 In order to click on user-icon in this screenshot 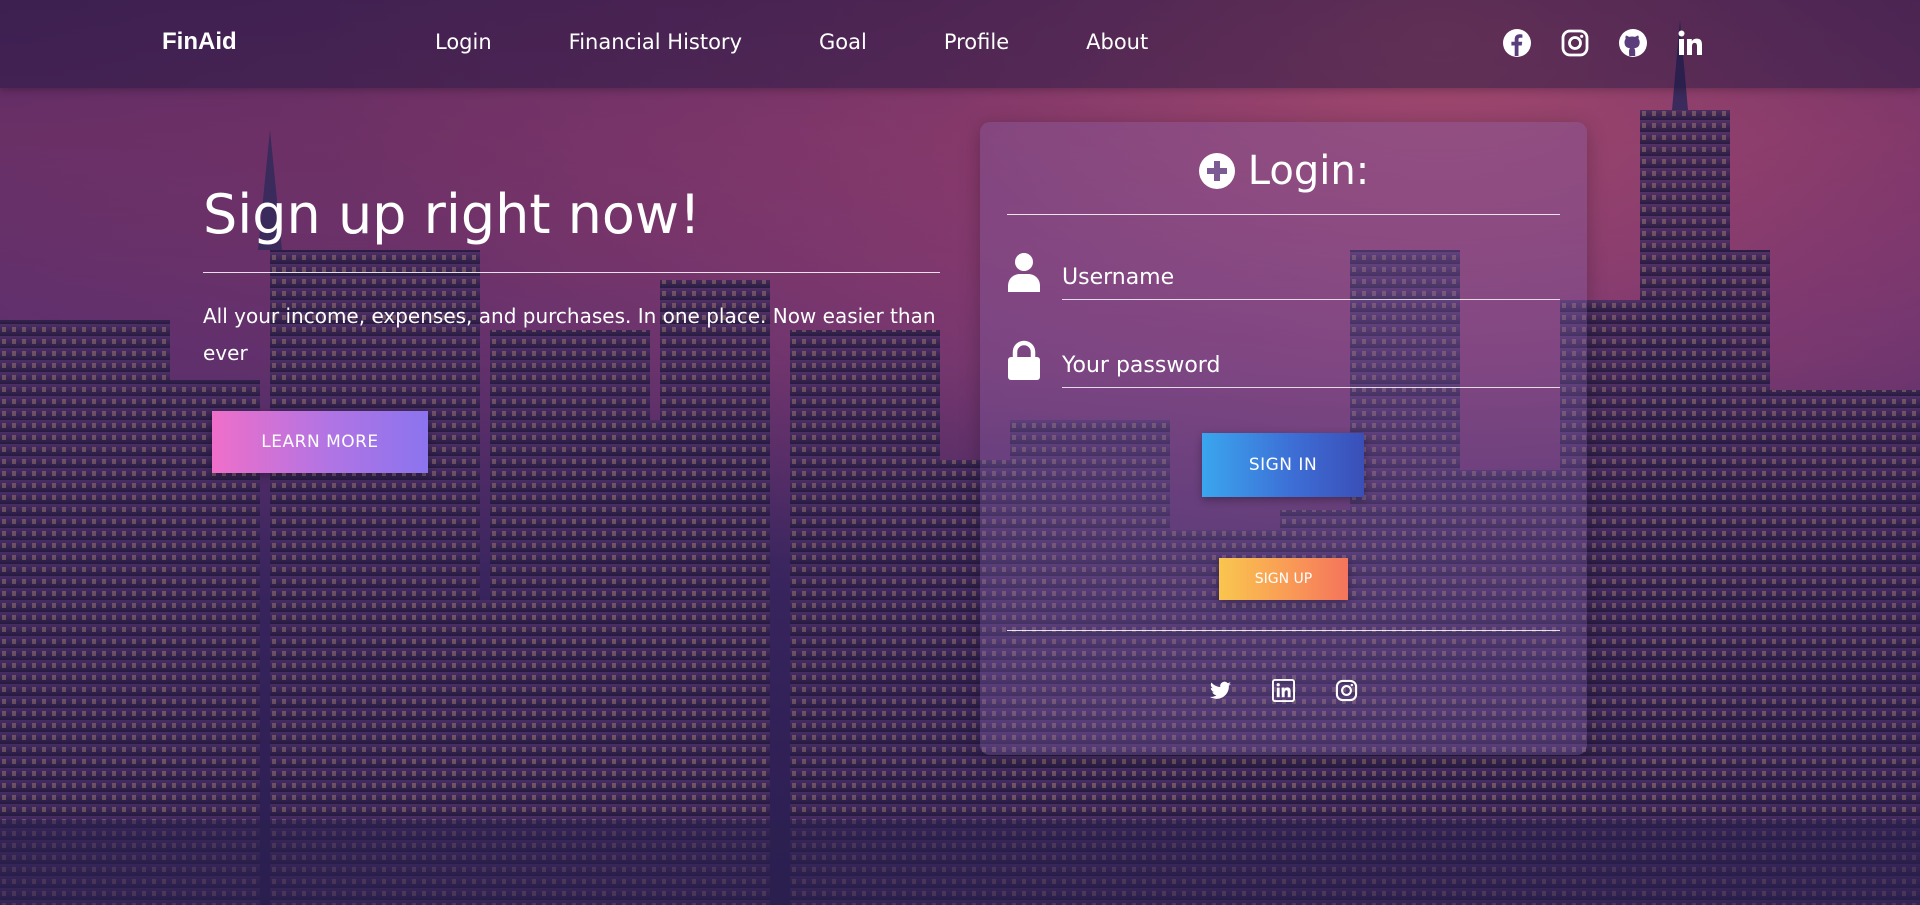, I will do `click(1024, 272)`.